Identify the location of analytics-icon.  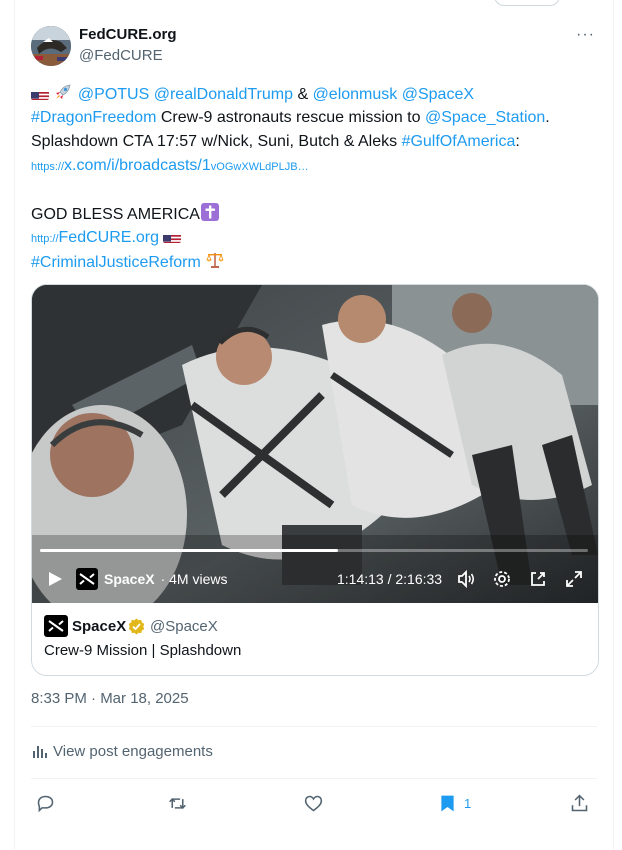
(40, 752).